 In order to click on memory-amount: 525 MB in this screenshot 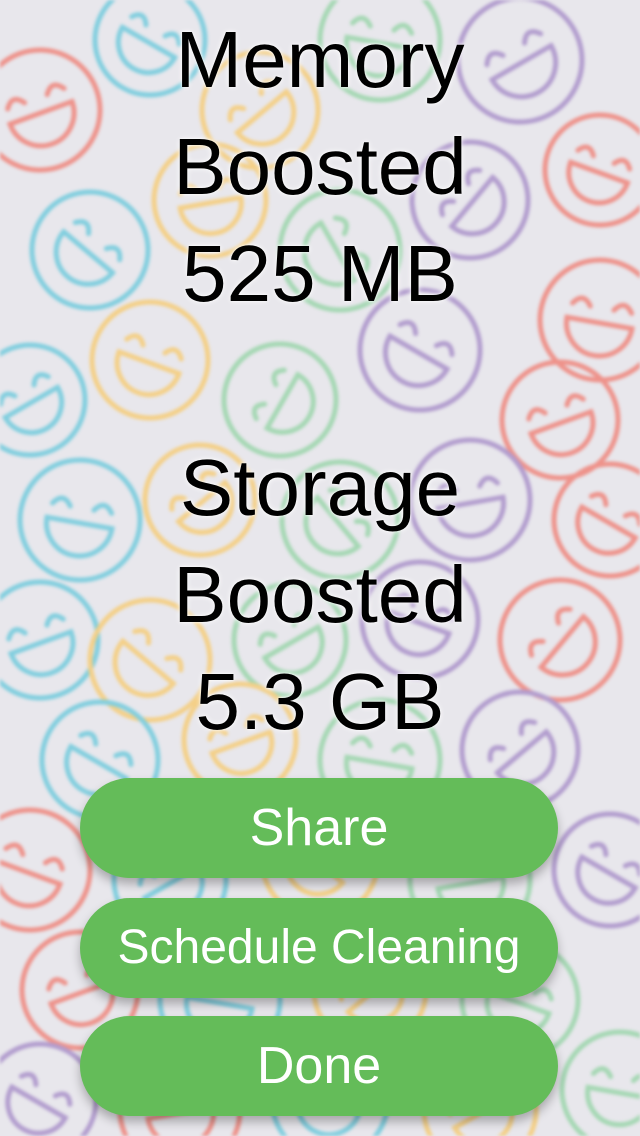, I will do `click(320, 273)`.